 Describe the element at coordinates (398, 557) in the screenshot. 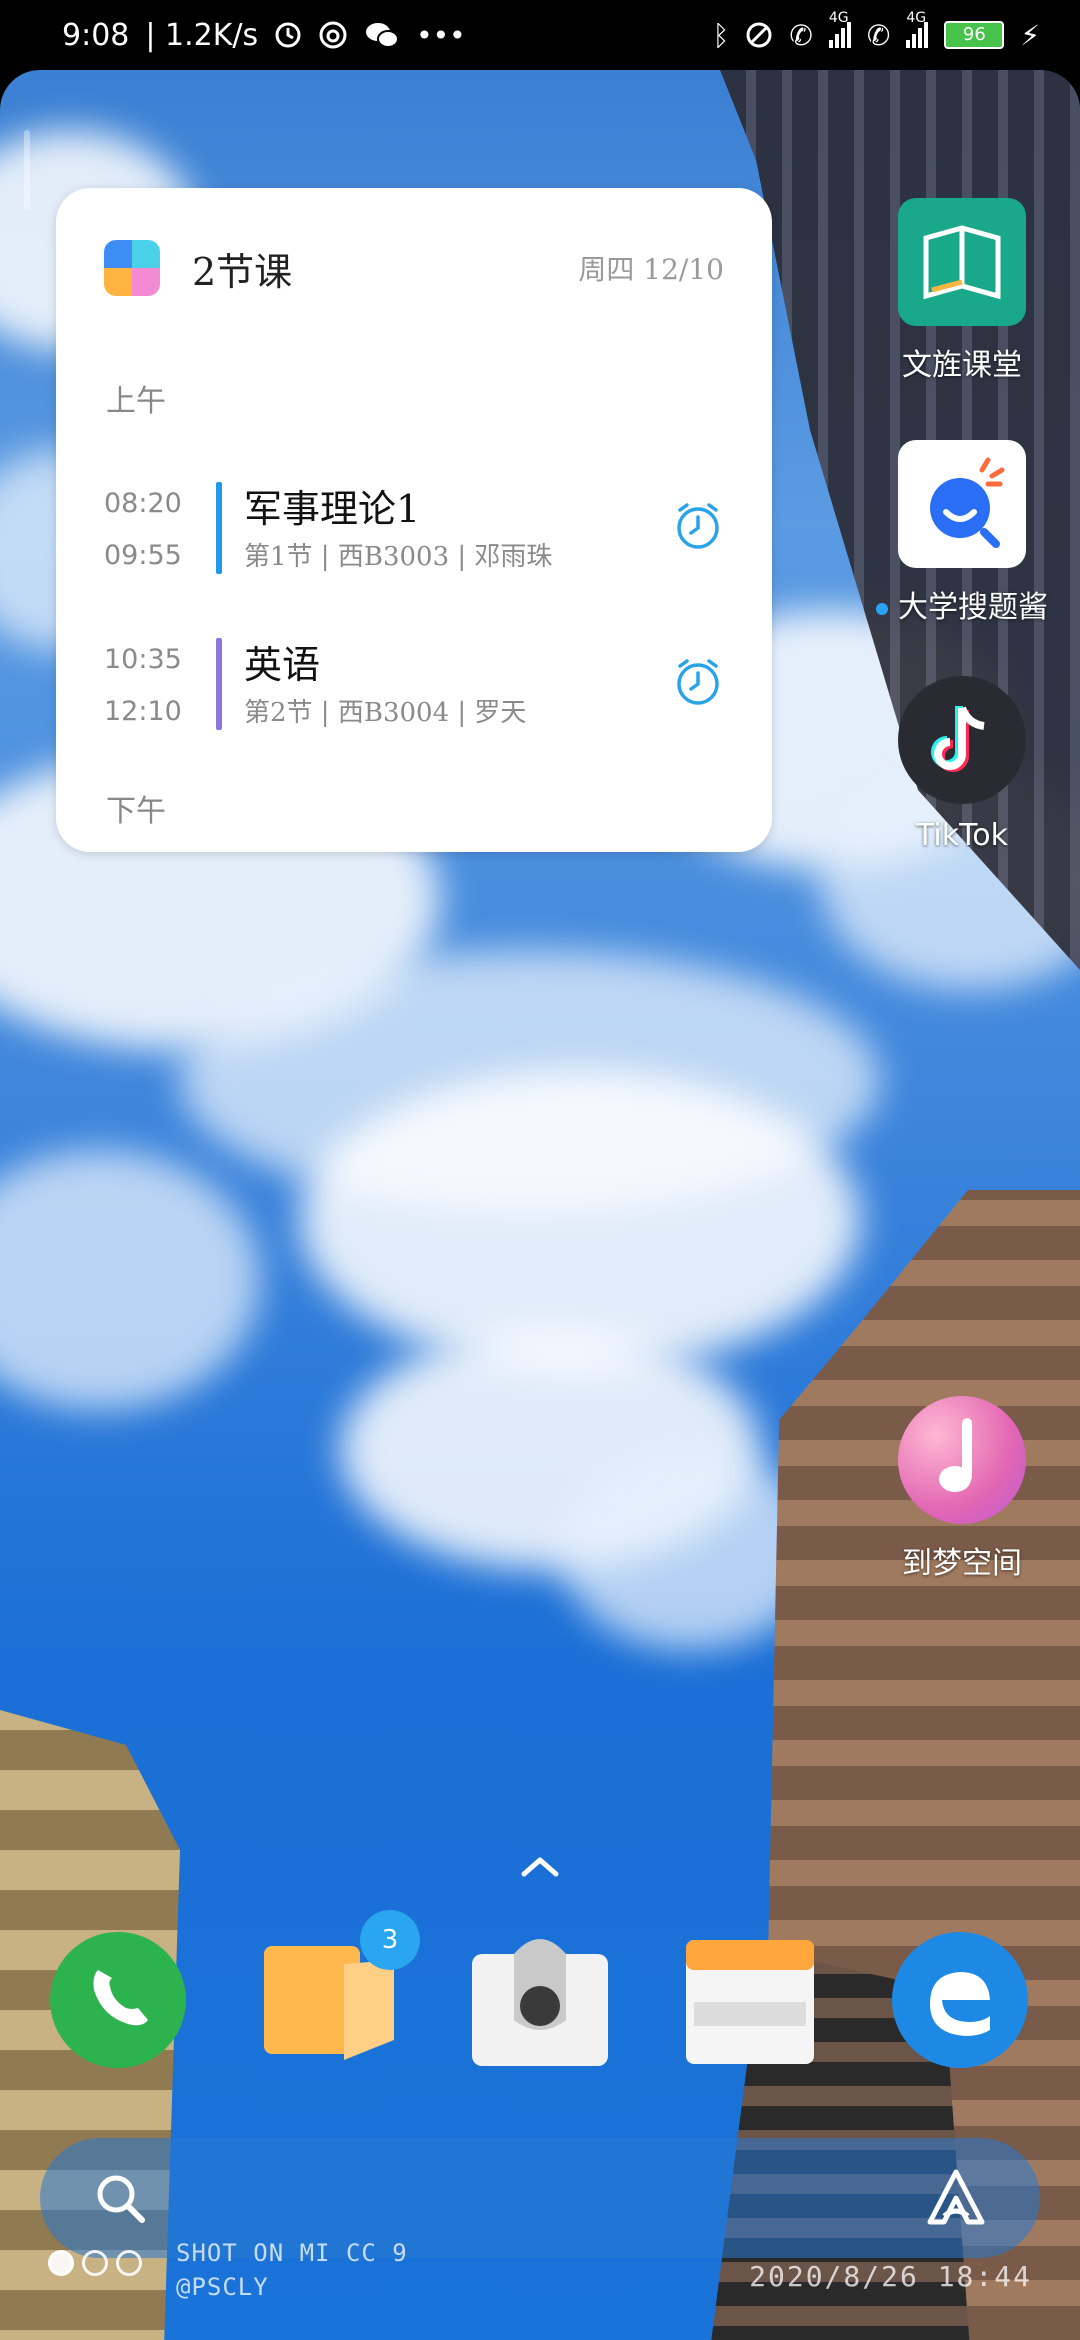

I see `course-detail: 第1节 | 西B3003 | 邓雨珠` at that location.